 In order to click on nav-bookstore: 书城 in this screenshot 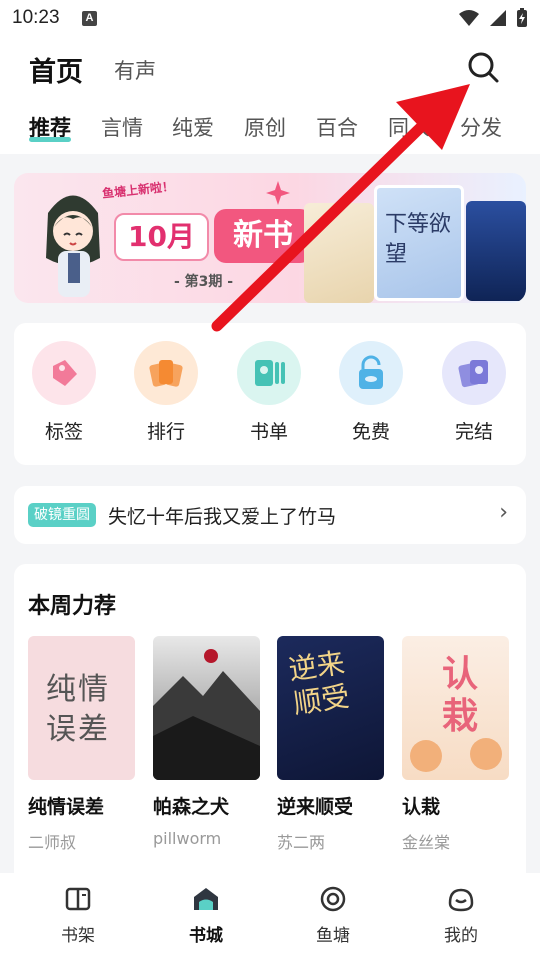, I will do `click(206, 915)`.